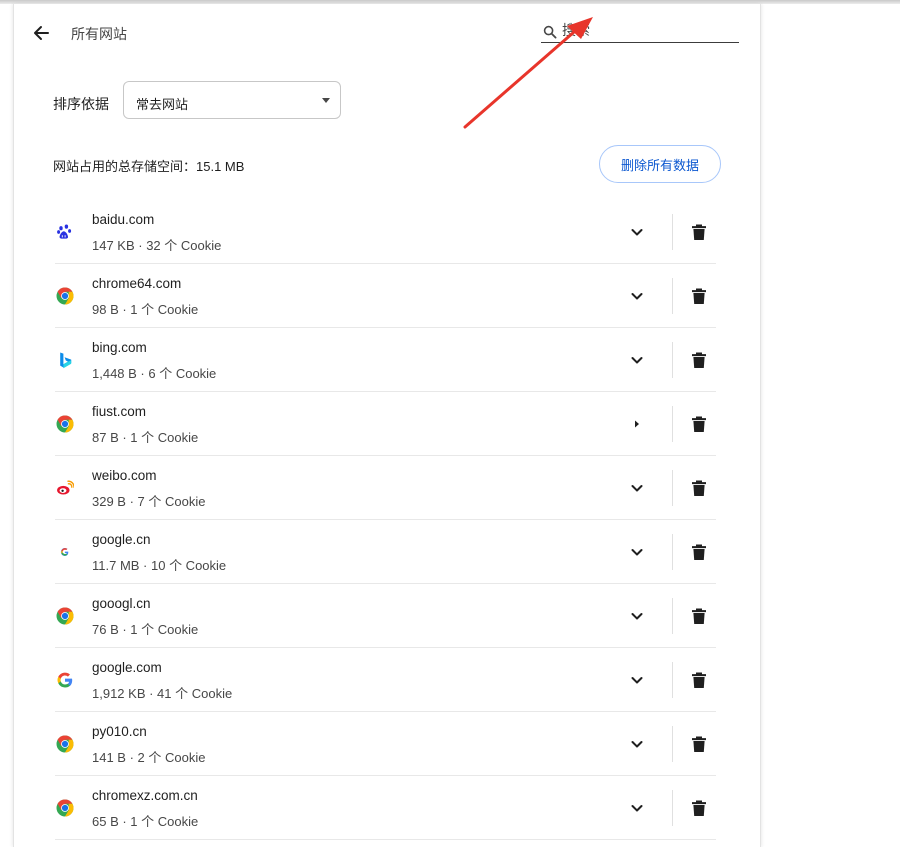  I want to click on dropdown-caret-icon, so click(326, 100).